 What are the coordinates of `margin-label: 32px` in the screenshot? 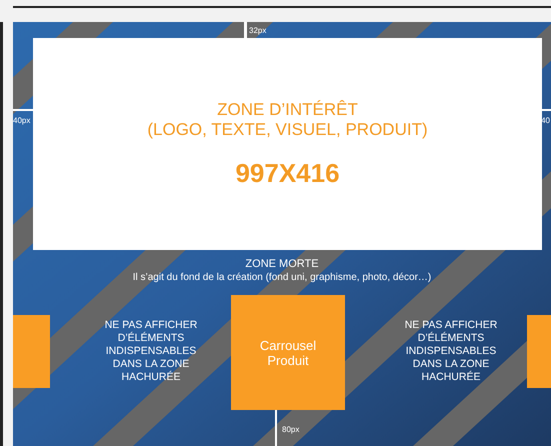 It's located at (257, 31).